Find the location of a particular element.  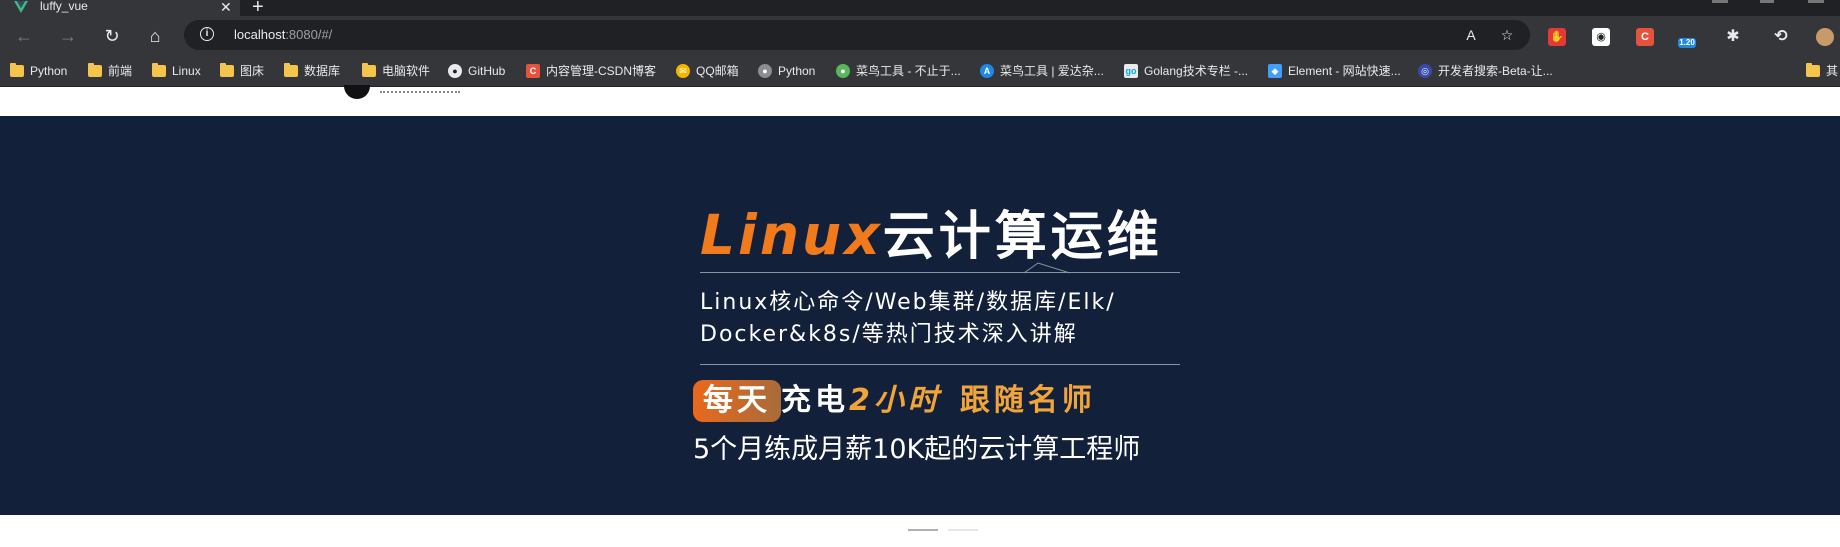

bookmark-qqmail: ✉ QQ邮箱 is located at coordinates (707, 71).